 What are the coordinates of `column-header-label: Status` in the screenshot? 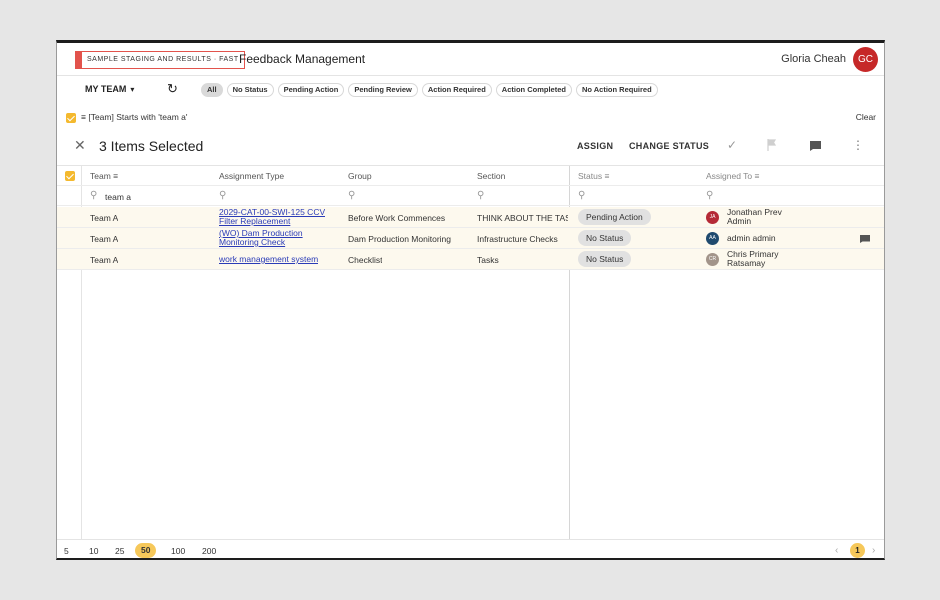 It's located at (590, 176).